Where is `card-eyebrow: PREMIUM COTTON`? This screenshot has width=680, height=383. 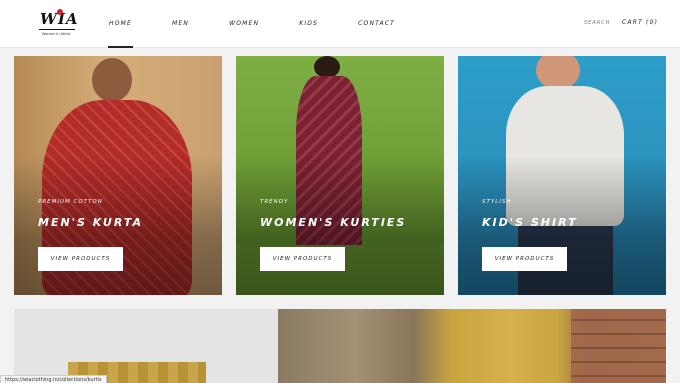 card-eyebrow: PREMIUM COTTON is located at coordinates (70, 202).